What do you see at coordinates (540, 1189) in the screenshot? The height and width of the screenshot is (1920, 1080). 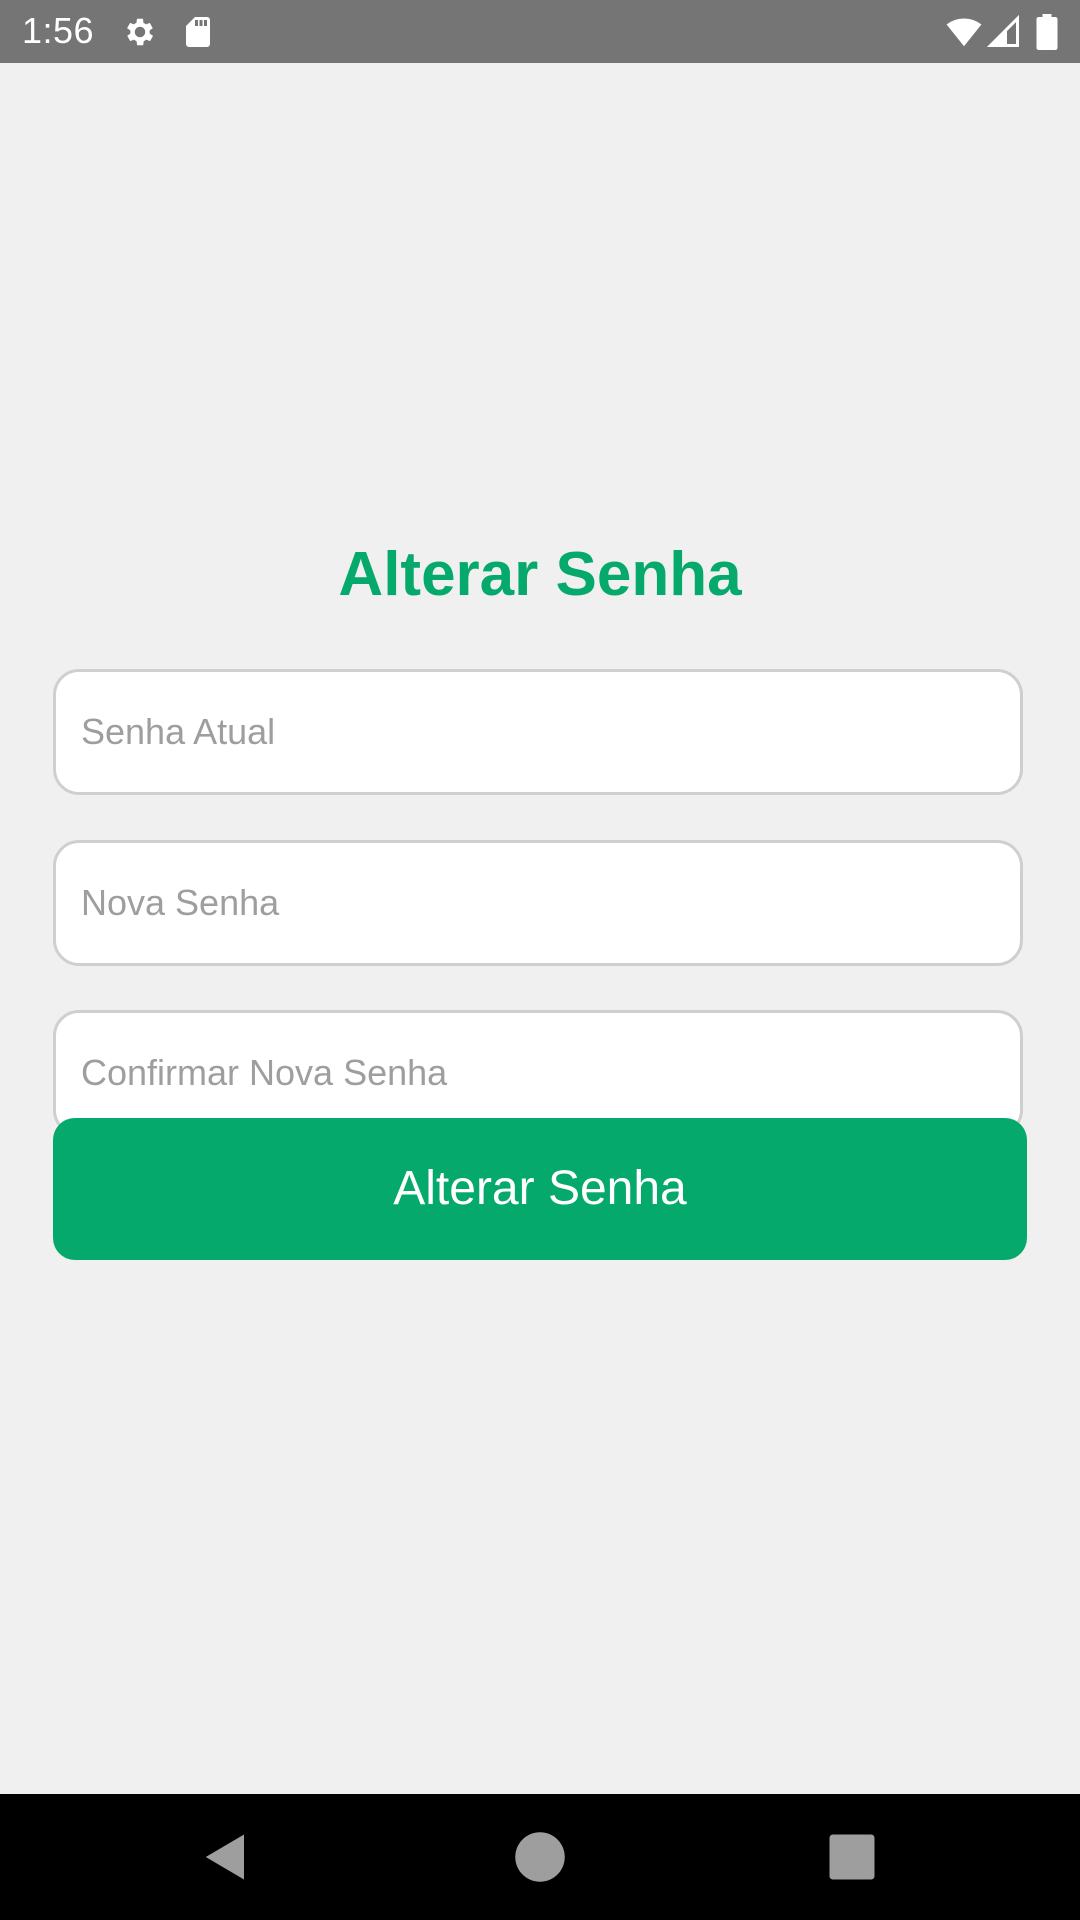 I see `change-password-button: Alterar Senha` at bounding box center [540, 1189].